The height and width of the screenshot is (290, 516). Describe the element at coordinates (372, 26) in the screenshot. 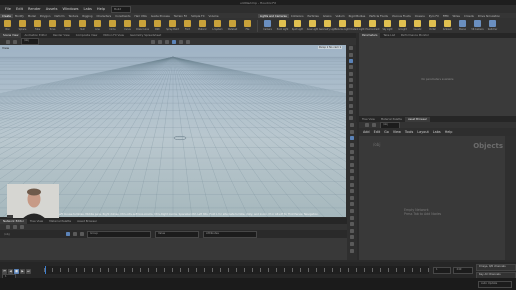

I see `shelf-tool-environment: Environment` at that location.